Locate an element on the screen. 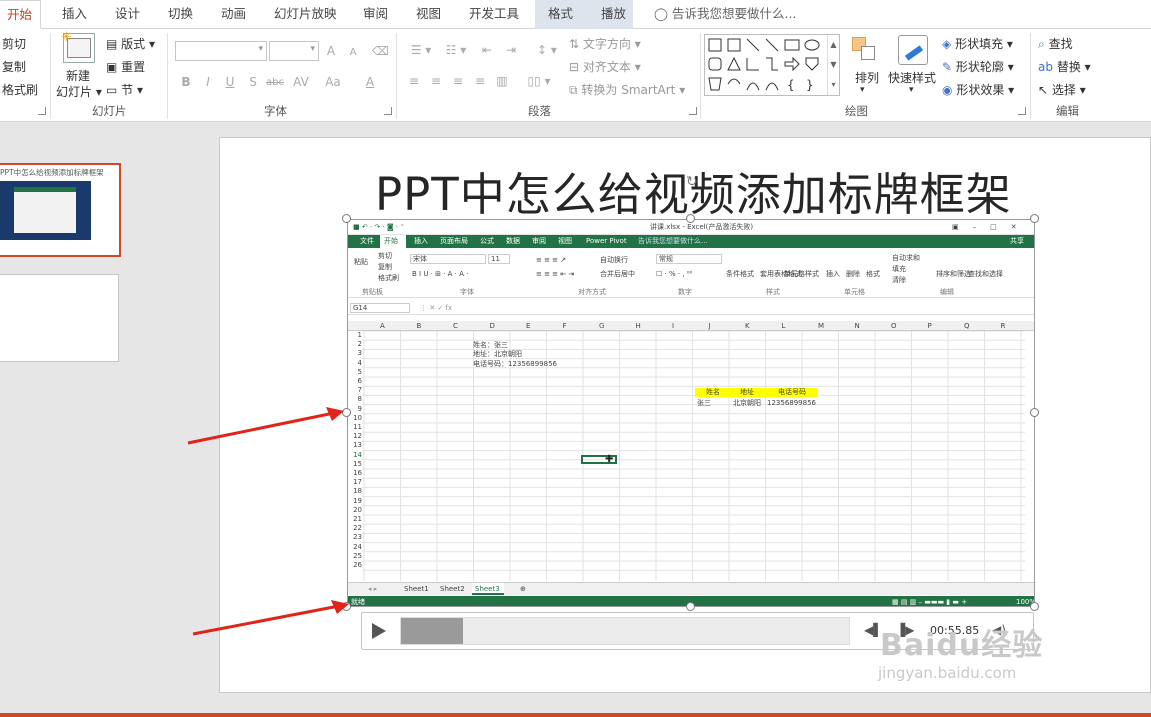 This screenshot has width=1151, height=717. resize-handle-b is located at coordinates (690, 606).